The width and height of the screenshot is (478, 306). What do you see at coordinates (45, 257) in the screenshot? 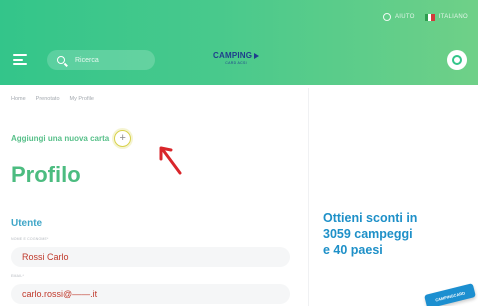
I see `fullname-value: Rossi Carlo` at bounding box center [45, 257].